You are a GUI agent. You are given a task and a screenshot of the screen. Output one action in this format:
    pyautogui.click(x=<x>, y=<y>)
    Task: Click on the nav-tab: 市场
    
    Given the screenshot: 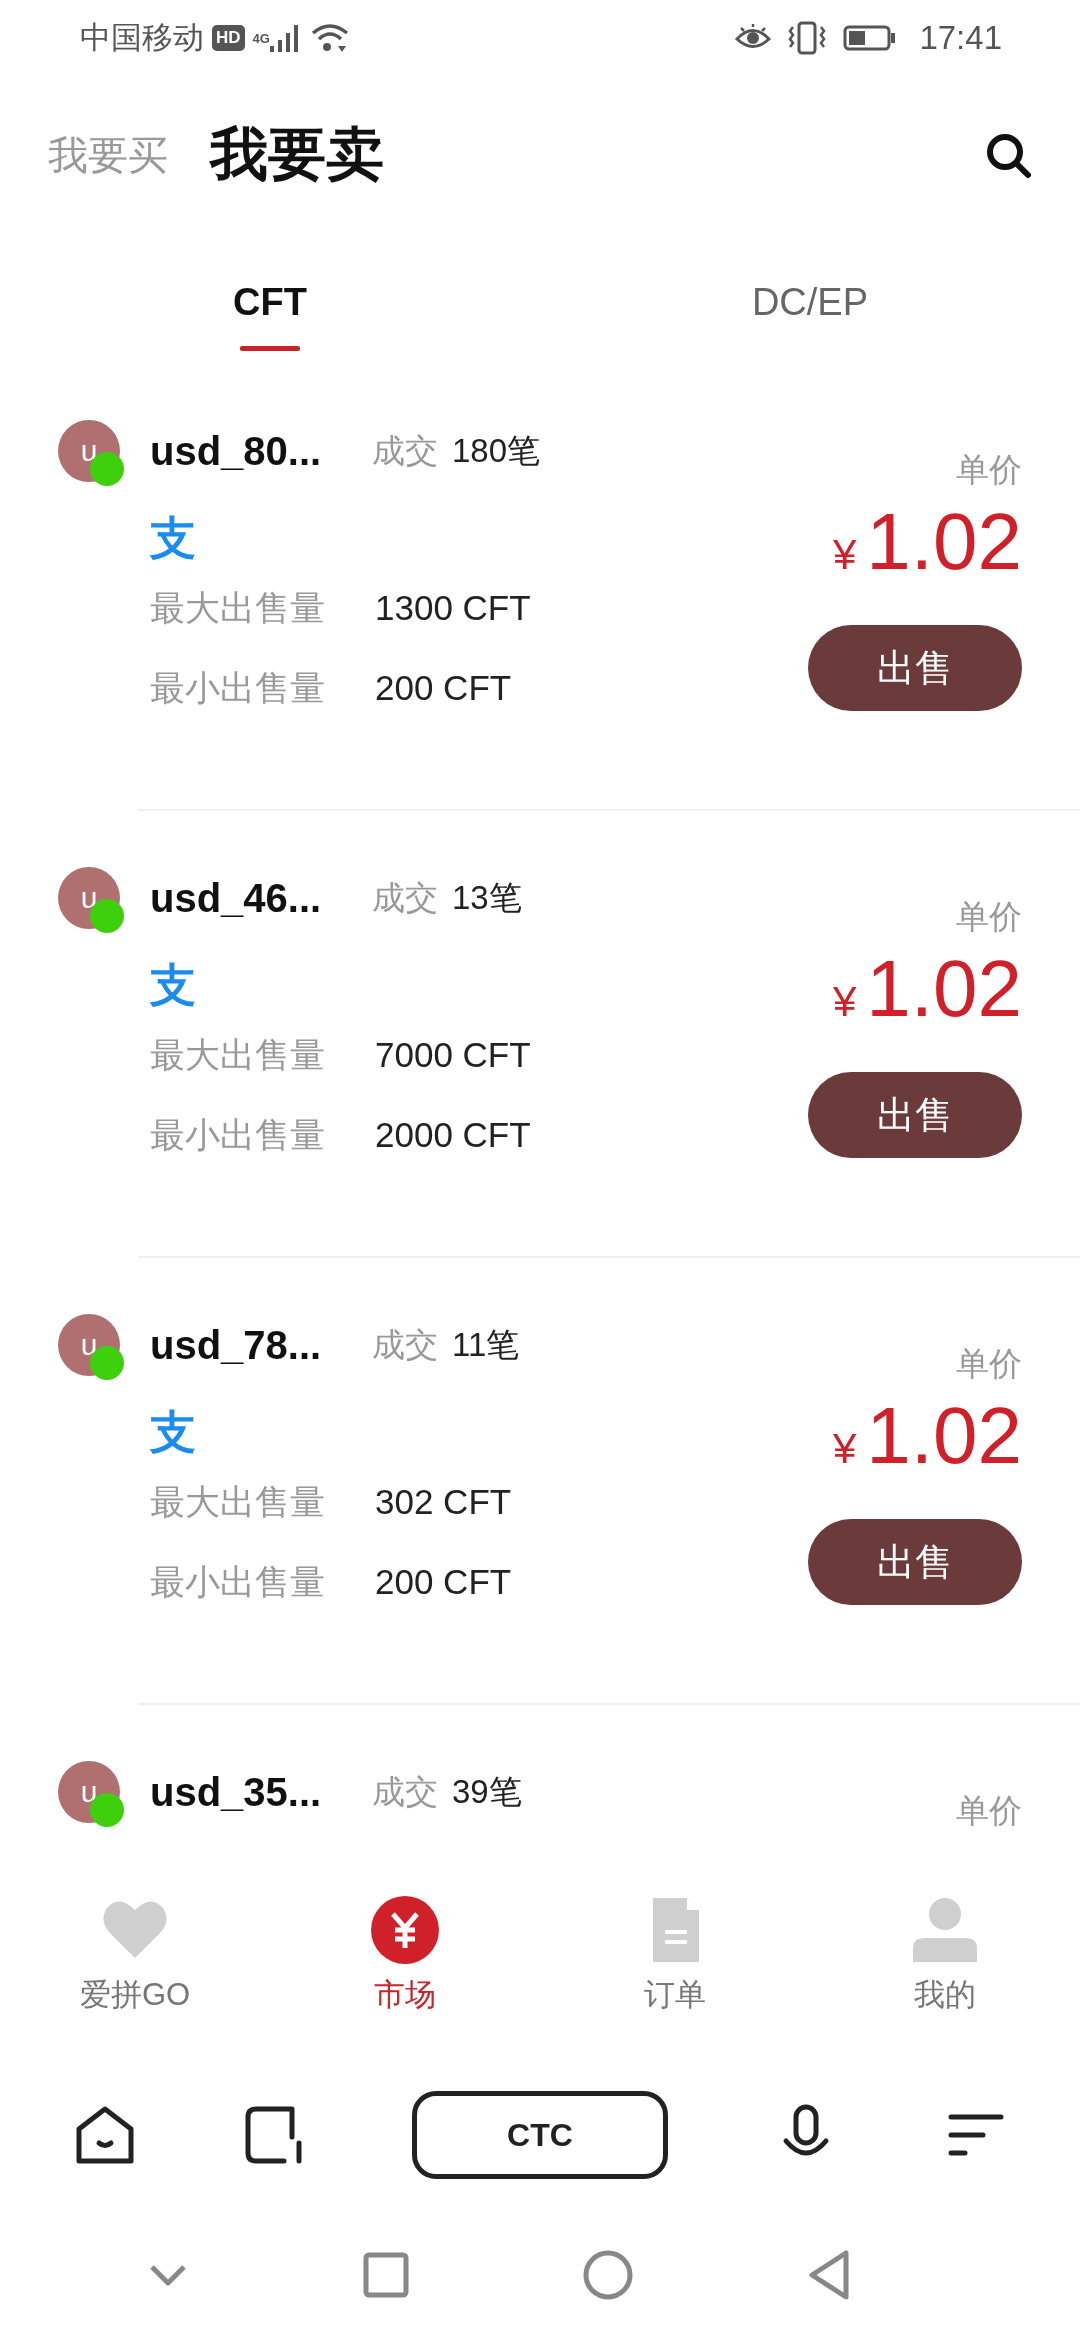 What is the action you would take?
    pyautogui.click(x=405, y=1960)
    